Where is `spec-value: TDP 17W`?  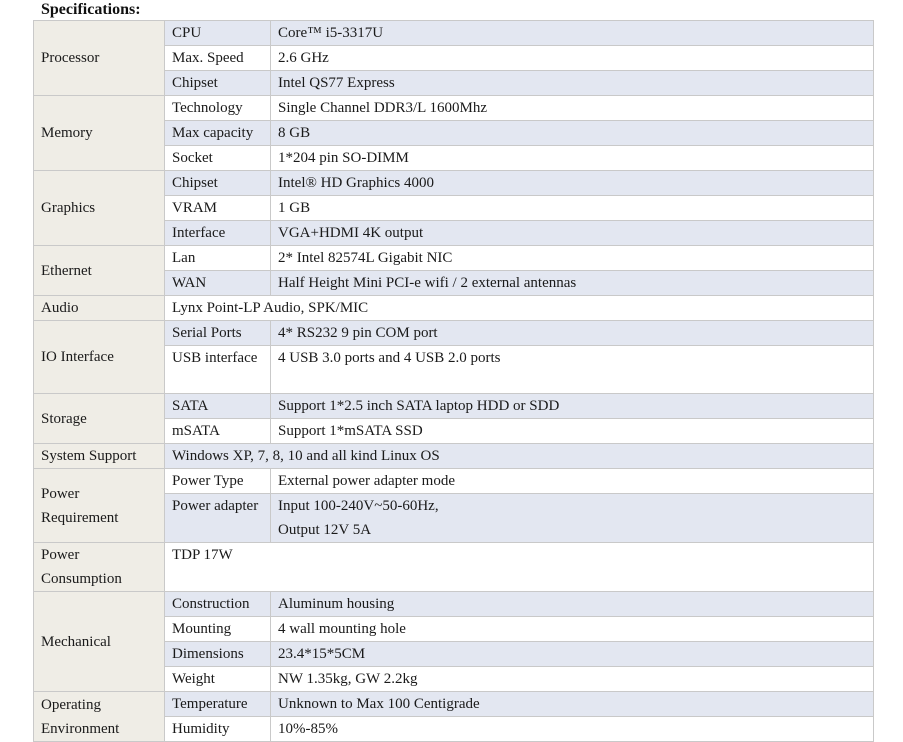
spec-value: TDP 17W is located at coordinates (519, 567).